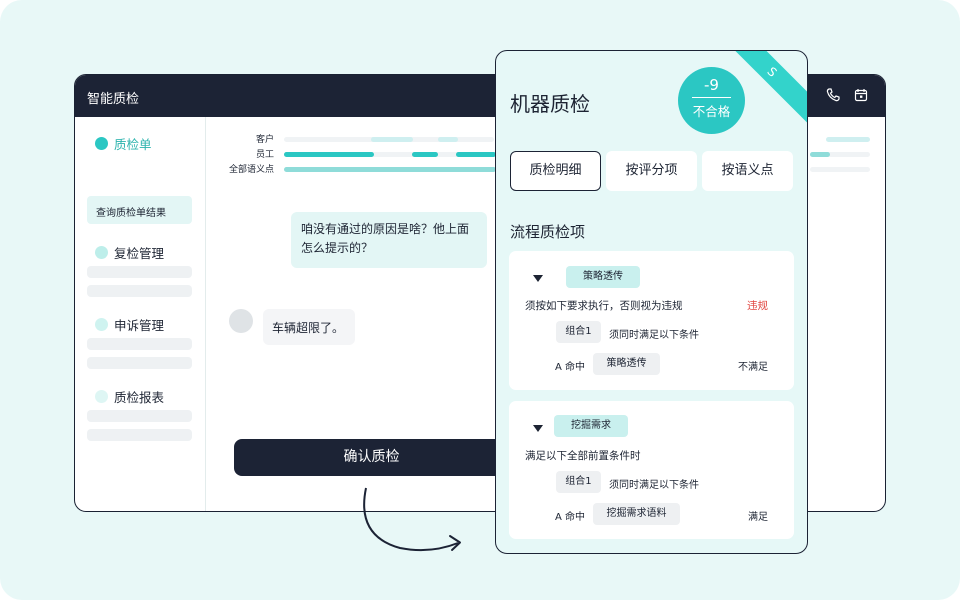 Image resolution: width=960 pixels, height=600 pixels. Describe the element at coordinates (757, 306) in the screenshot. I see `verdict-violation: 违规` at that location.